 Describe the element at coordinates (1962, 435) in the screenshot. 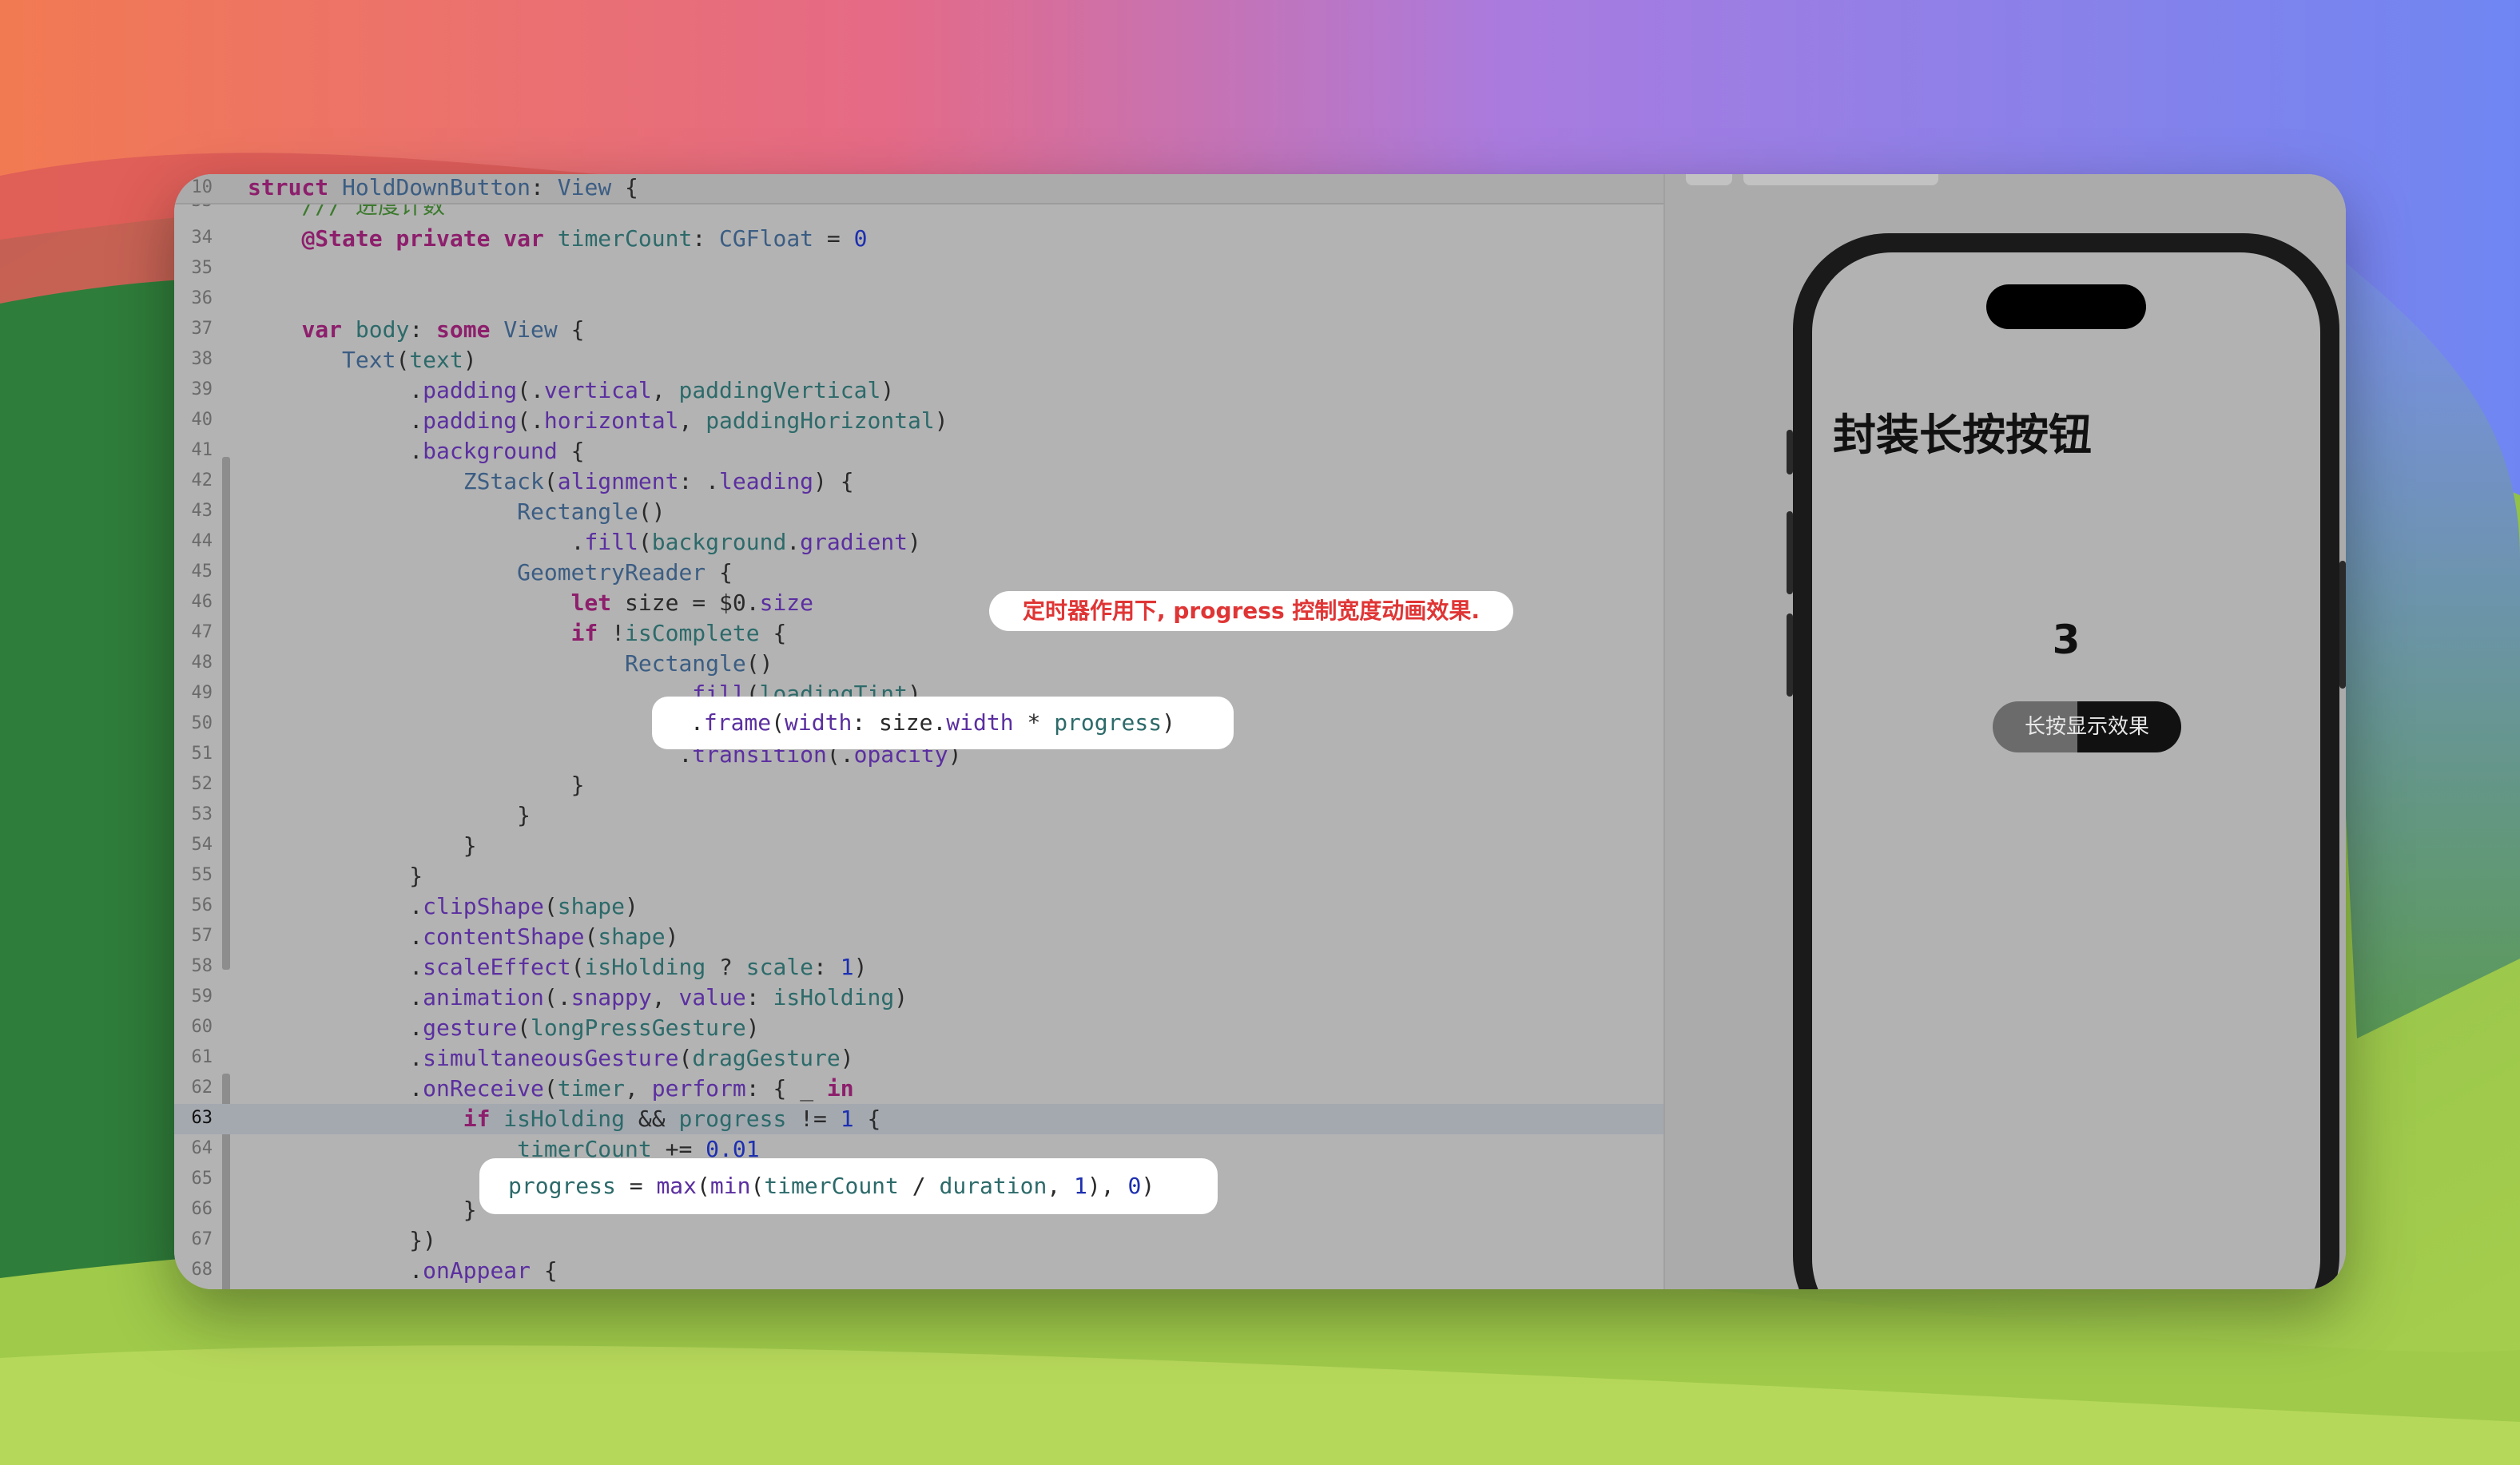

I see `screen-title: 封装长按按钮` at that location.